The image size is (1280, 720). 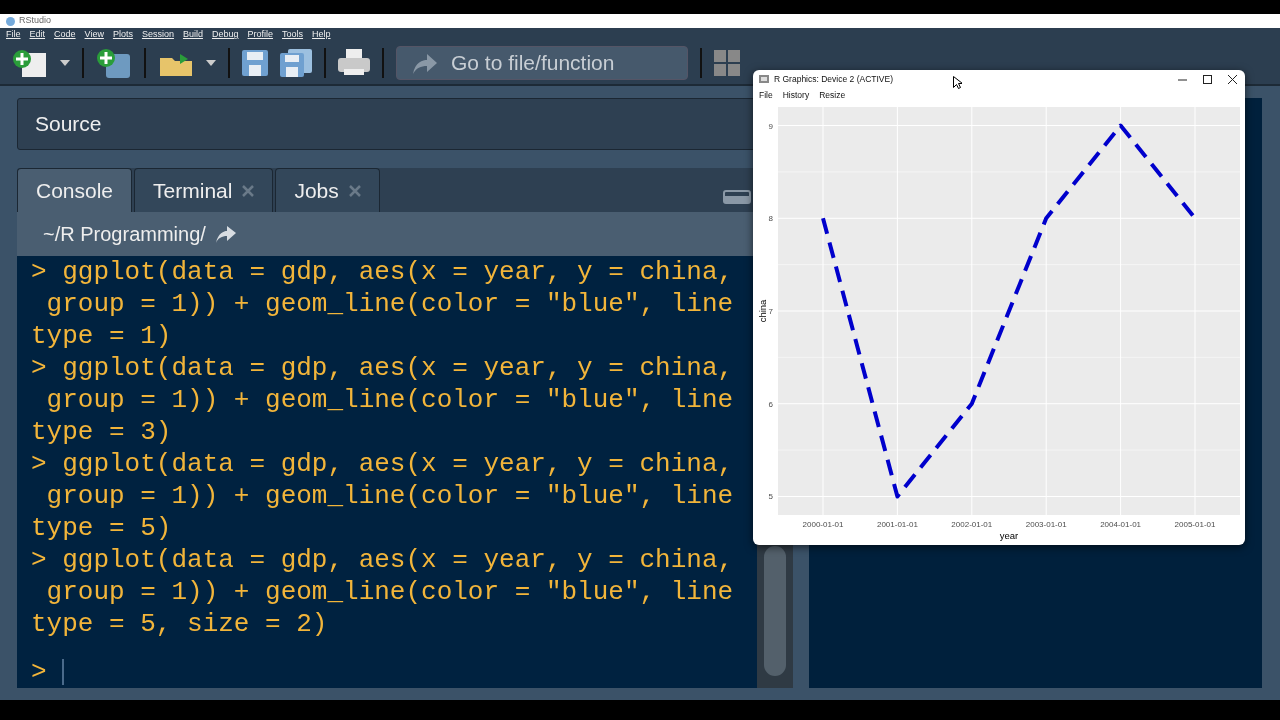 I want to click on x-tick-label: 2003-01-01, so click(x=1046, y=524).